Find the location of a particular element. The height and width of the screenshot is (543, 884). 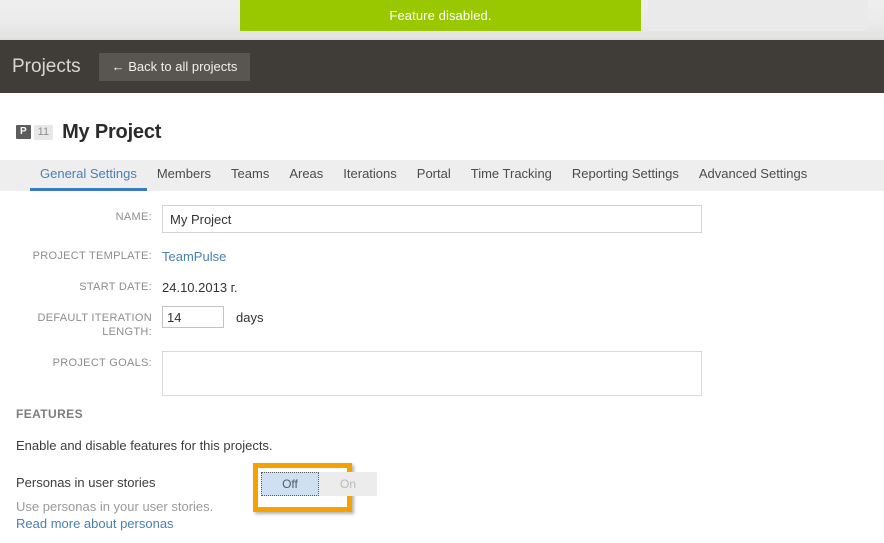

tab-time-tracking: Time Tracking is located at coordinates (511, 179).